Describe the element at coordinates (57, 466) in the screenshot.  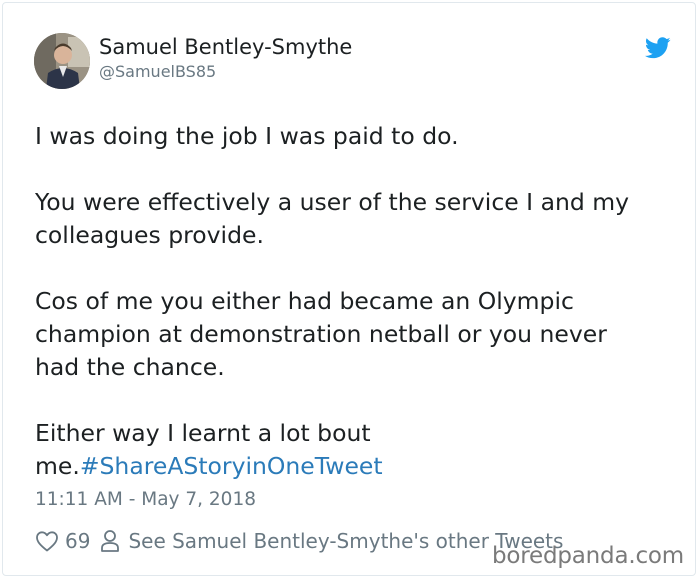
I see `tweet-line: me.` at that location.